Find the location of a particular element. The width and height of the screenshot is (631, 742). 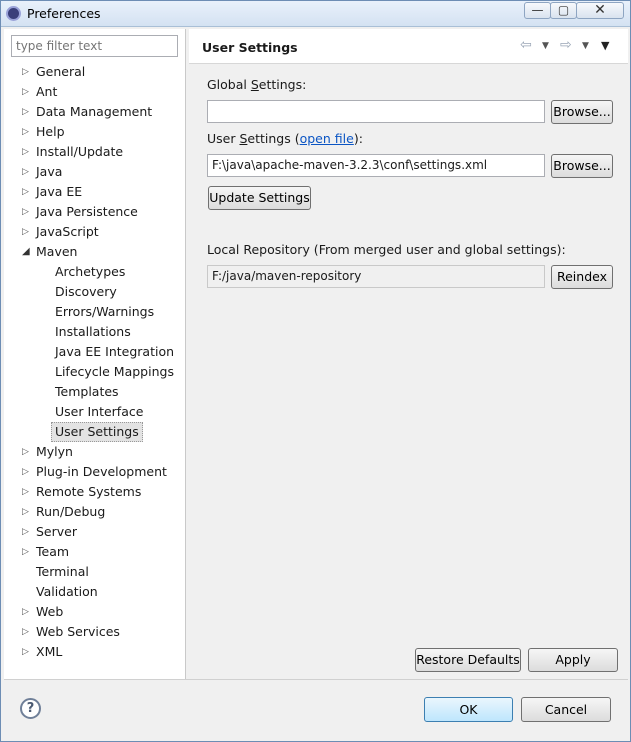

tree-item-install-update: ▷ Install/Update is located at coordinates (95, 152).